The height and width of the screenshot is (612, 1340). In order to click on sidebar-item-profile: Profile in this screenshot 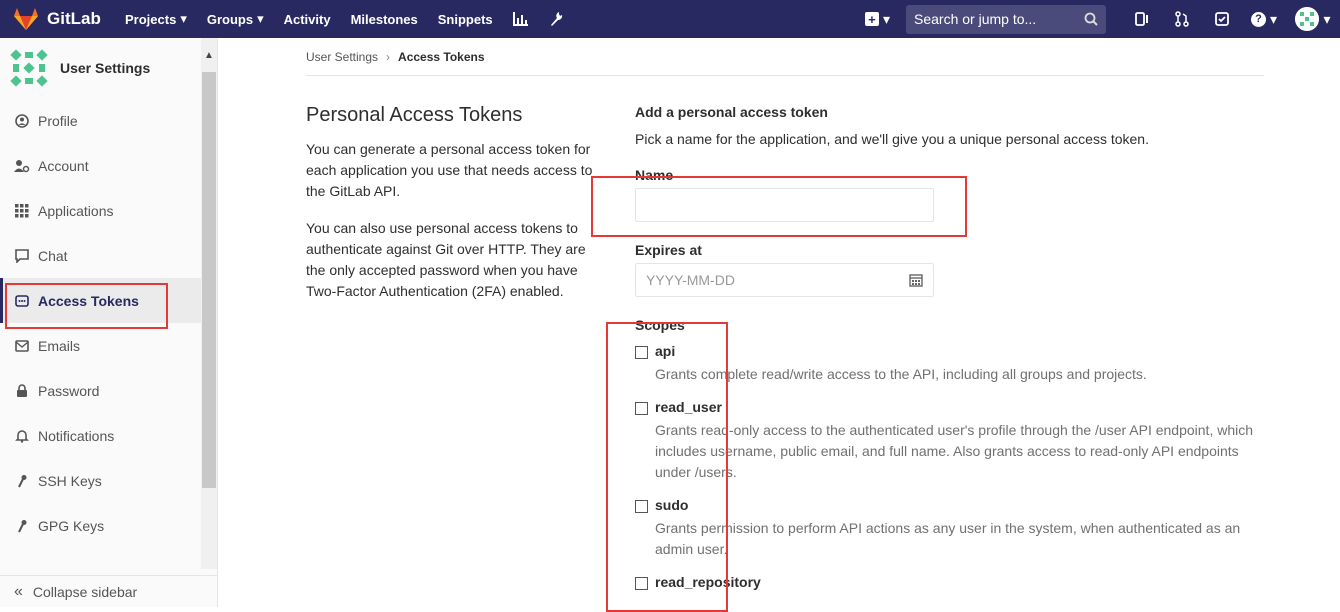, I will do `click(101, 120)`.